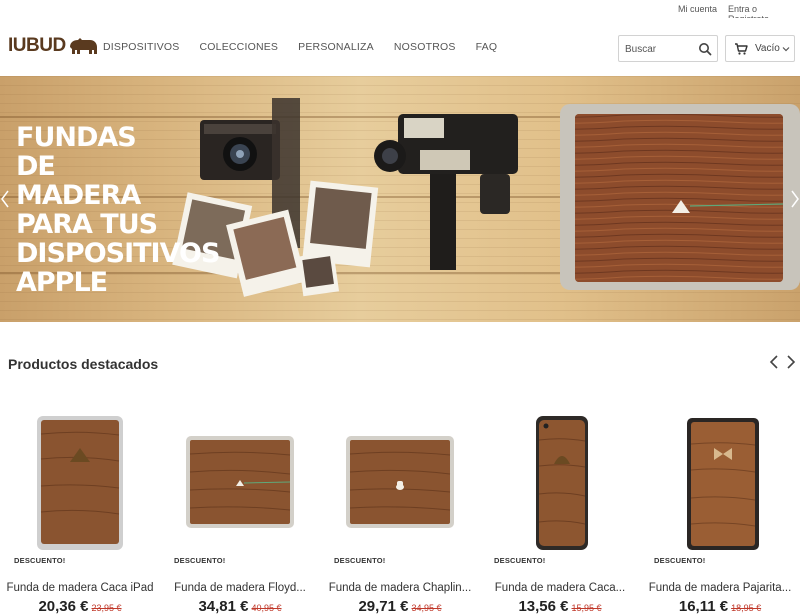 The width and height of the screenshot is (800, 616). Describe the element at coordinates (141, 47) in the screenshot. I see `nav-dispositivos: DISPOSITIVOS` at that location.